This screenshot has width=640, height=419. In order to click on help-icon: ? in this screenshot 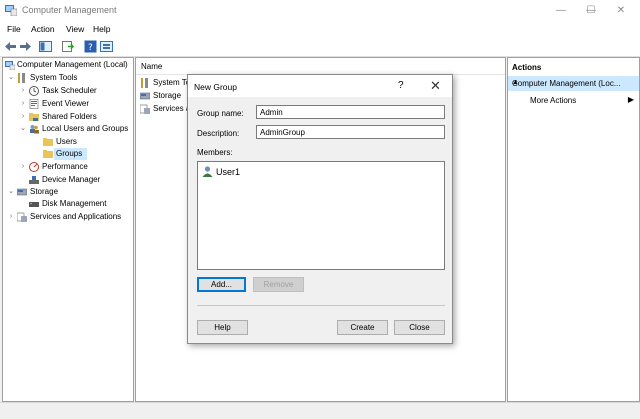, I will do `click(90, 46)`.